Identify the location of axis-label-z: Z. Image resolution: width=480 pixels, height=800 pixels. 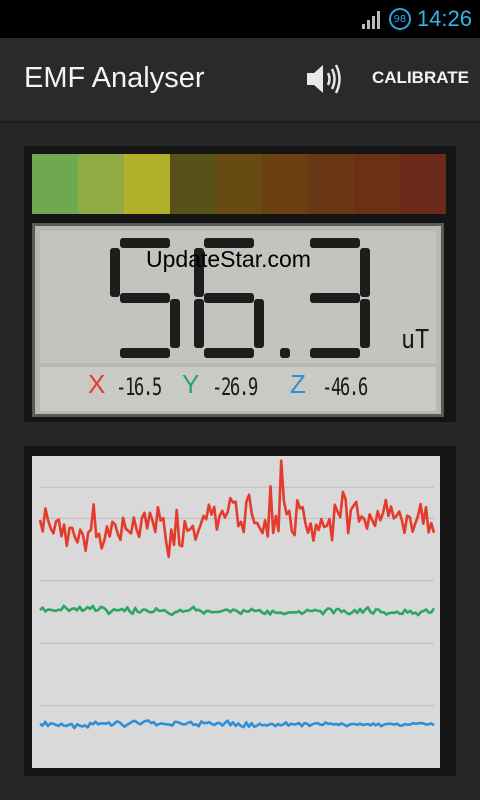
(298, 384).